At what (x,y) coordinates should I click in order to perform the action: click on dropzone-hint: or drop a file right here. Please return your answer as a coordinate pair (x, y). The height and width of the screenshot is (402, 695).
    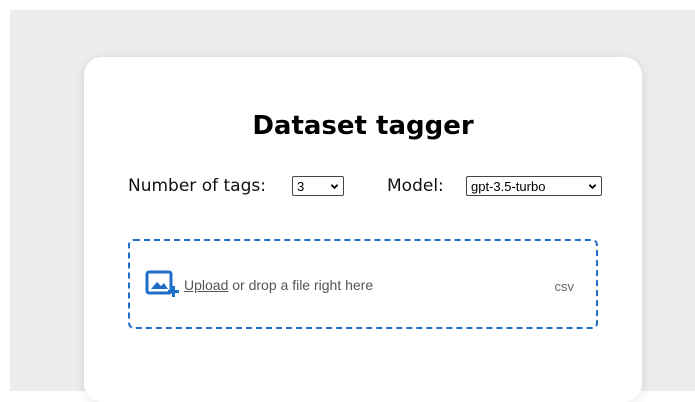
    Looking at the image, I should click on (301, 285).